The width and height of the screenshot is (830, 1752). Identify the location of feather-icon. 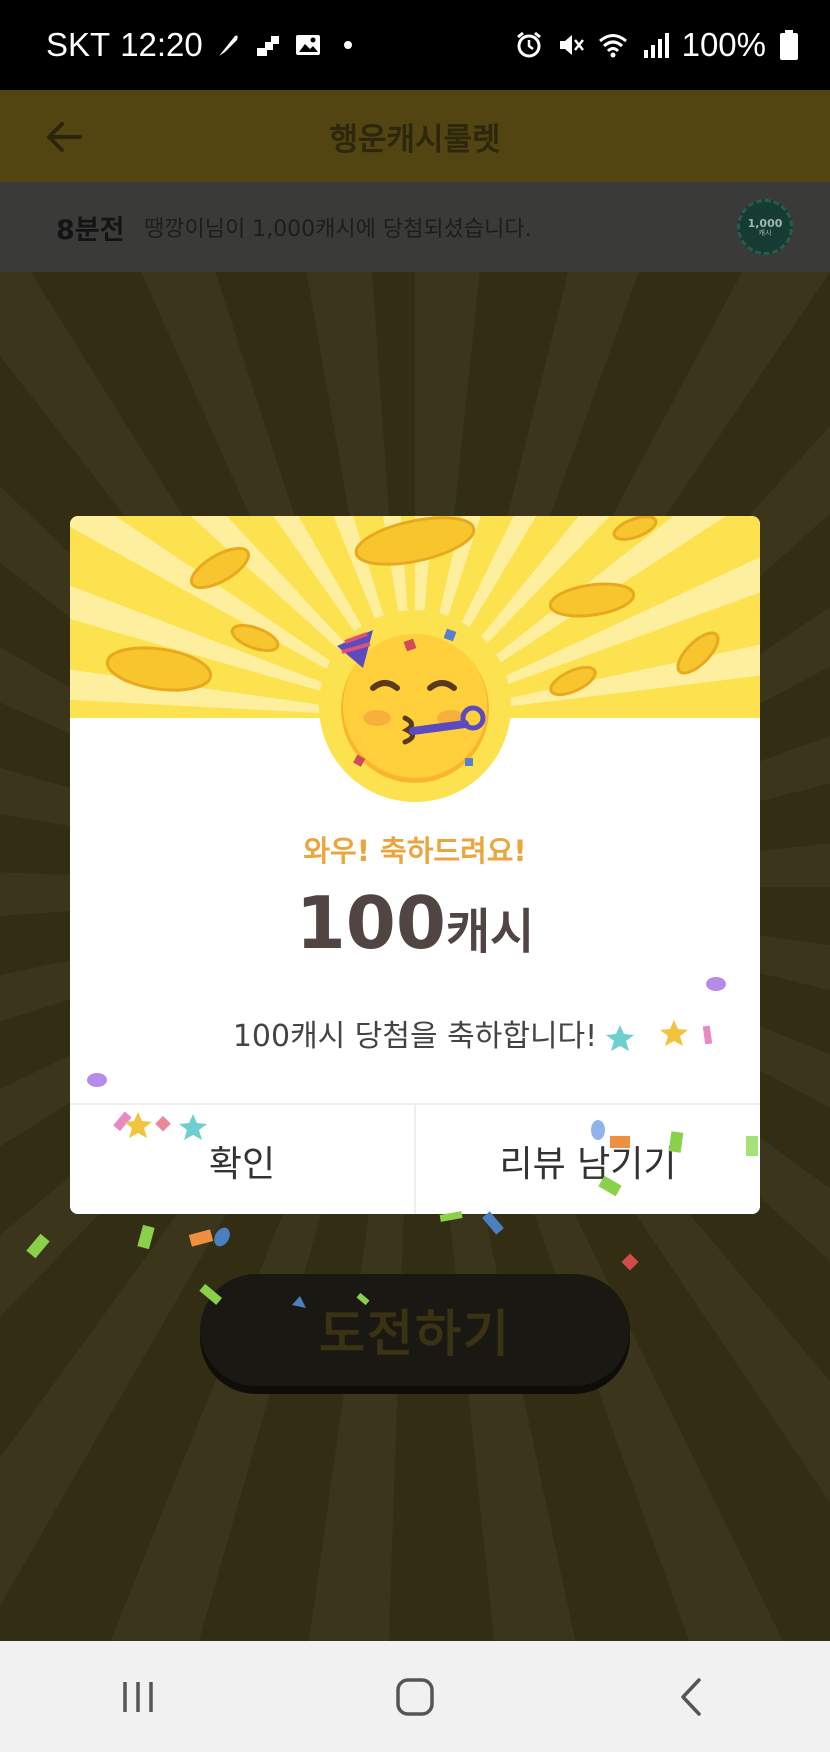
(228, 45).